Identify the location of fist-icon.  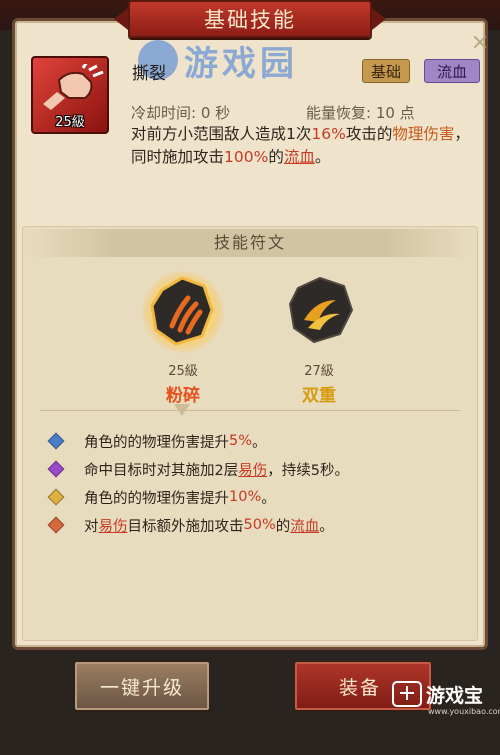
(73, 87).